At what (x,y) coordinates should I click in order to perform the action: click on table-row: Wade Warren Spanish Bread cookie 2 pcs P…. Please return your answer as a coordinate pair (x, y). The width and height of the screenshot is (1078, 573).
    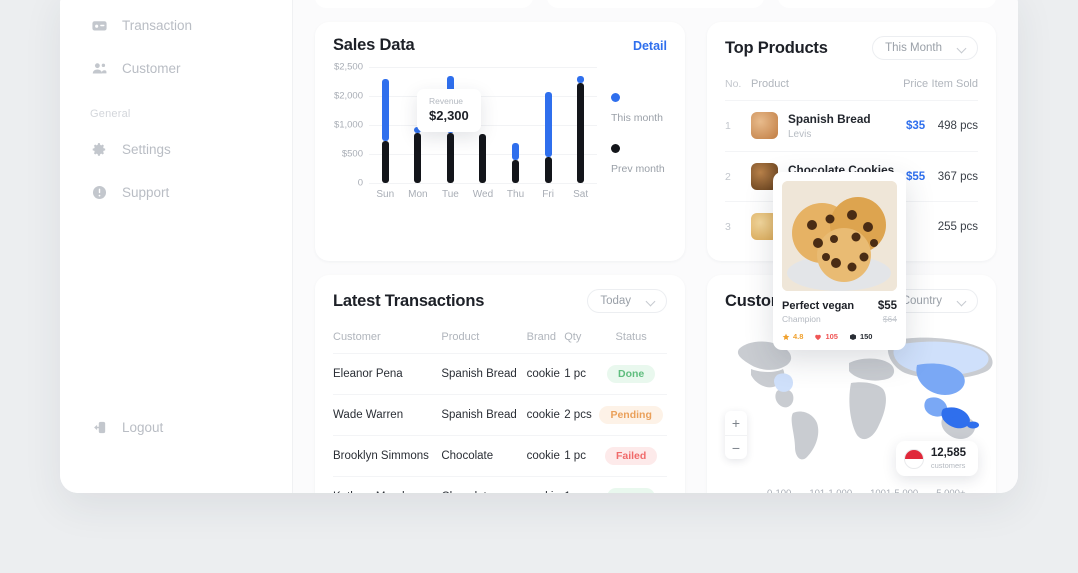
    Looking at the image, I should click on (500, 415).